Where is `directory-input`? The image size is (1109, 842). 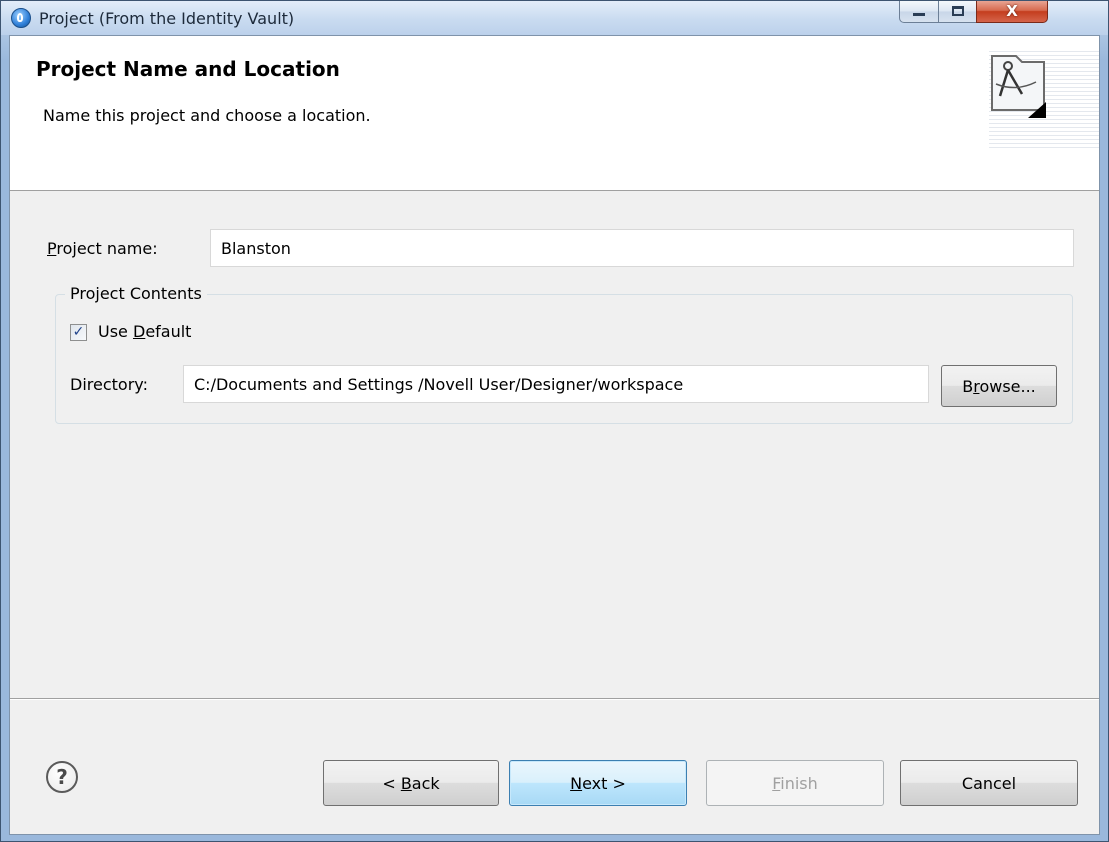 directory-input is located at coordinates (556, 384).